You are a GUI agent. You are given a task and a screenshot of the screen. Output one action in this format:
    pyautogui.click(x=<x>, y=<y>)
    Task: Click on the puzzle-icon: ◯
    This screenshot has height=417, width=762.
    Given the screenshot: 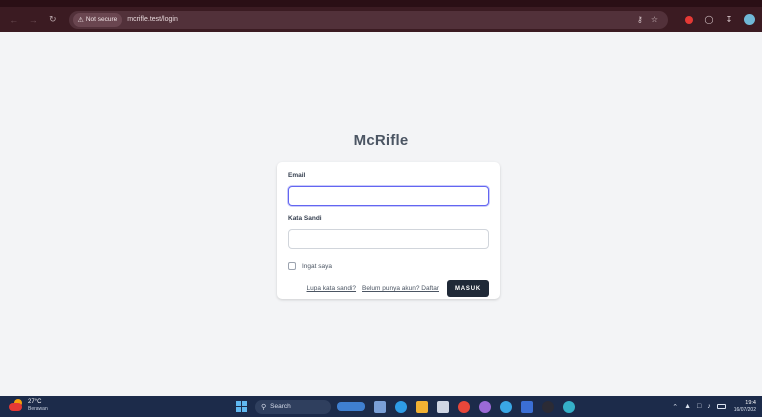 What is the action you would take?
    pyautogui.click(x=709, y=20)
    